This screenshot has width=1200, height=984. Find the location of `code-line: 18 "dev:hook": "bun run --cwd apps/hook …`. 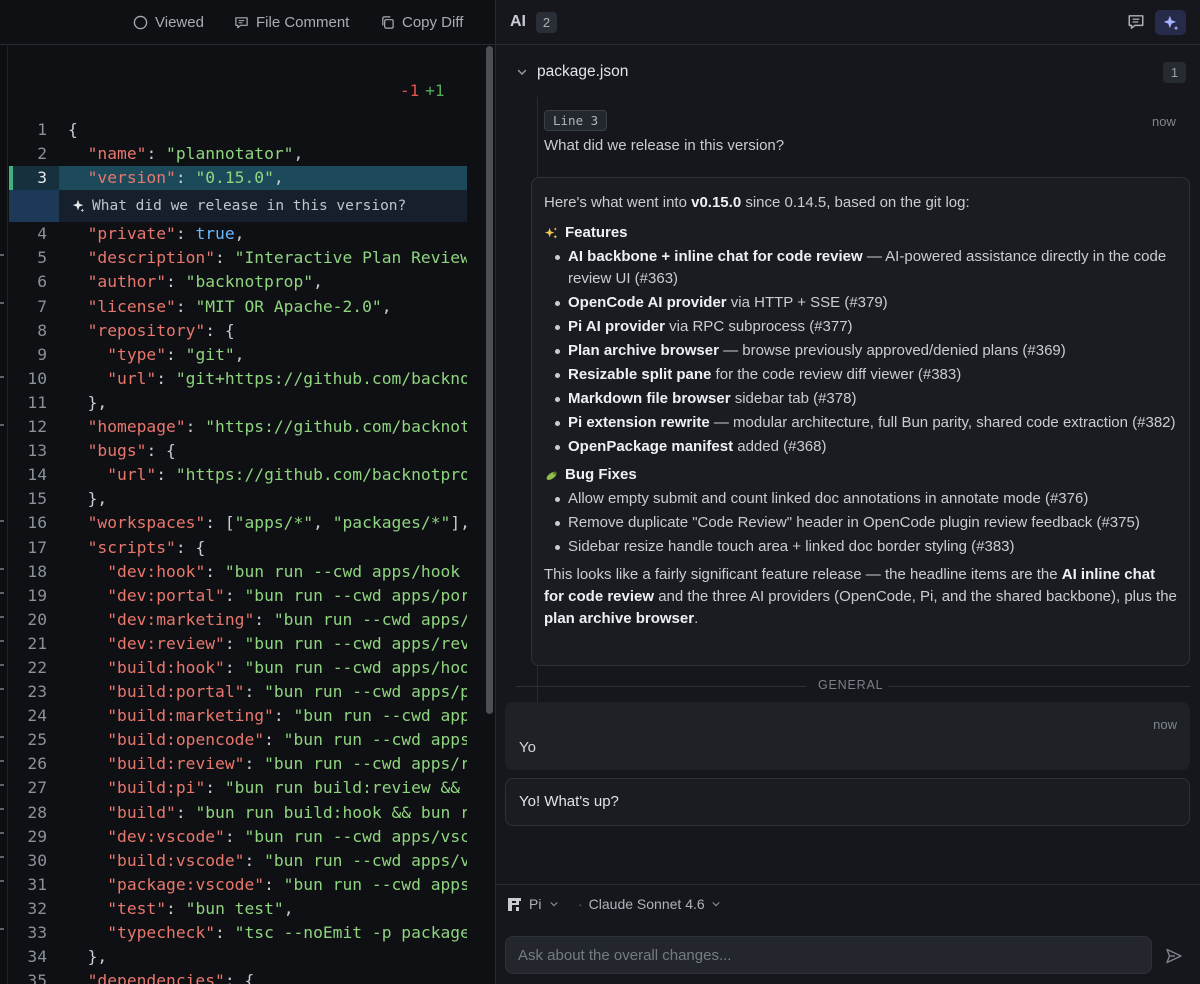

code-line: 18 "dev:hook": "bun run --cwd apps/hook … is located at coordinates (238, 572).